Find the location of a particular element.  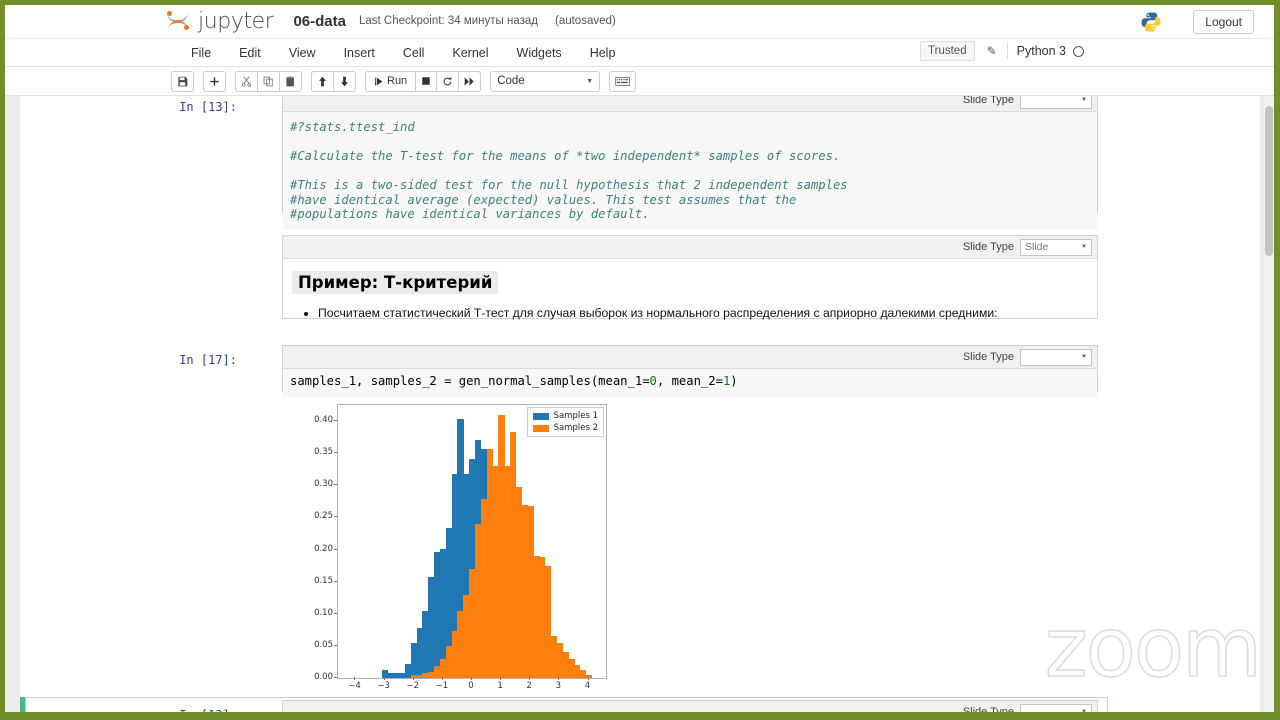

menu-item-insert: Insert is located at coordinates (359, 53).